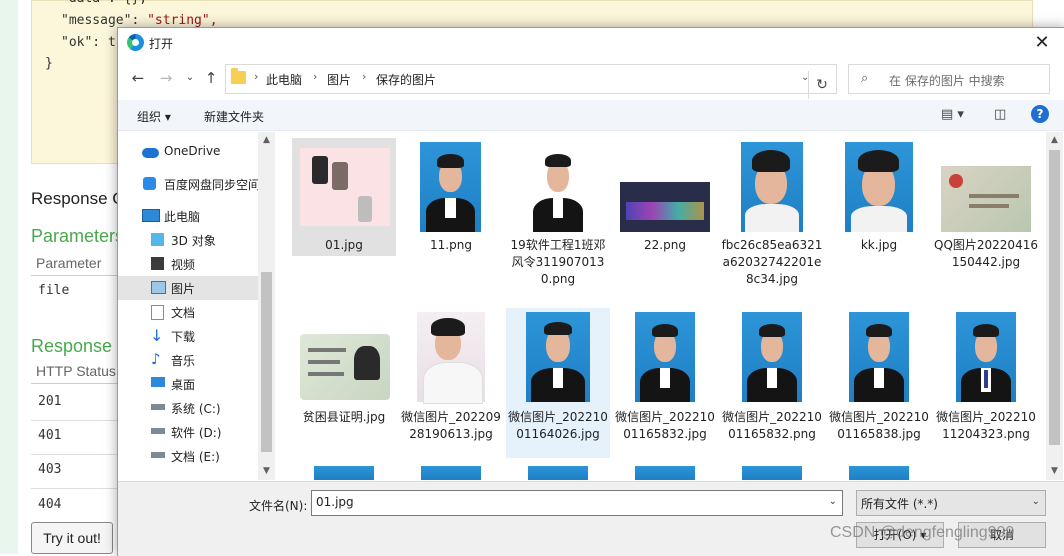 This screenshot has height=556, width=1064. Describe the element at coordinates (772, 213) in the screenshot. I see `file-item-fbc26-jpg: fbc26c85ea6321a62032742201e8c34.jpg` at that location.